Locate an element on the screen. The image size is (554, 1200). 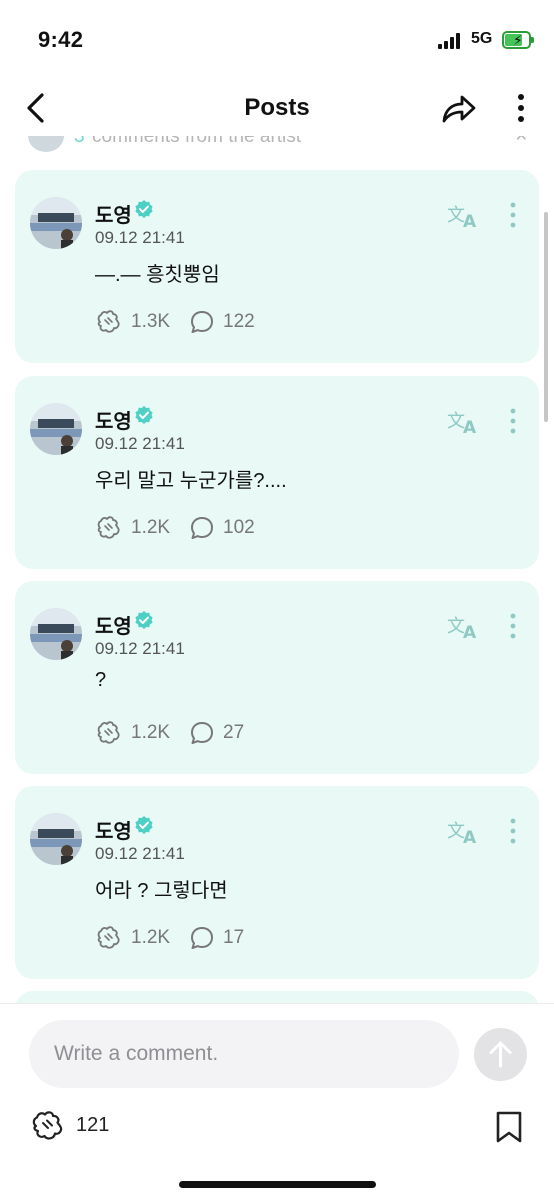
post-body: —.— 흥칫뿡임 is located at coordinates (157, 275).